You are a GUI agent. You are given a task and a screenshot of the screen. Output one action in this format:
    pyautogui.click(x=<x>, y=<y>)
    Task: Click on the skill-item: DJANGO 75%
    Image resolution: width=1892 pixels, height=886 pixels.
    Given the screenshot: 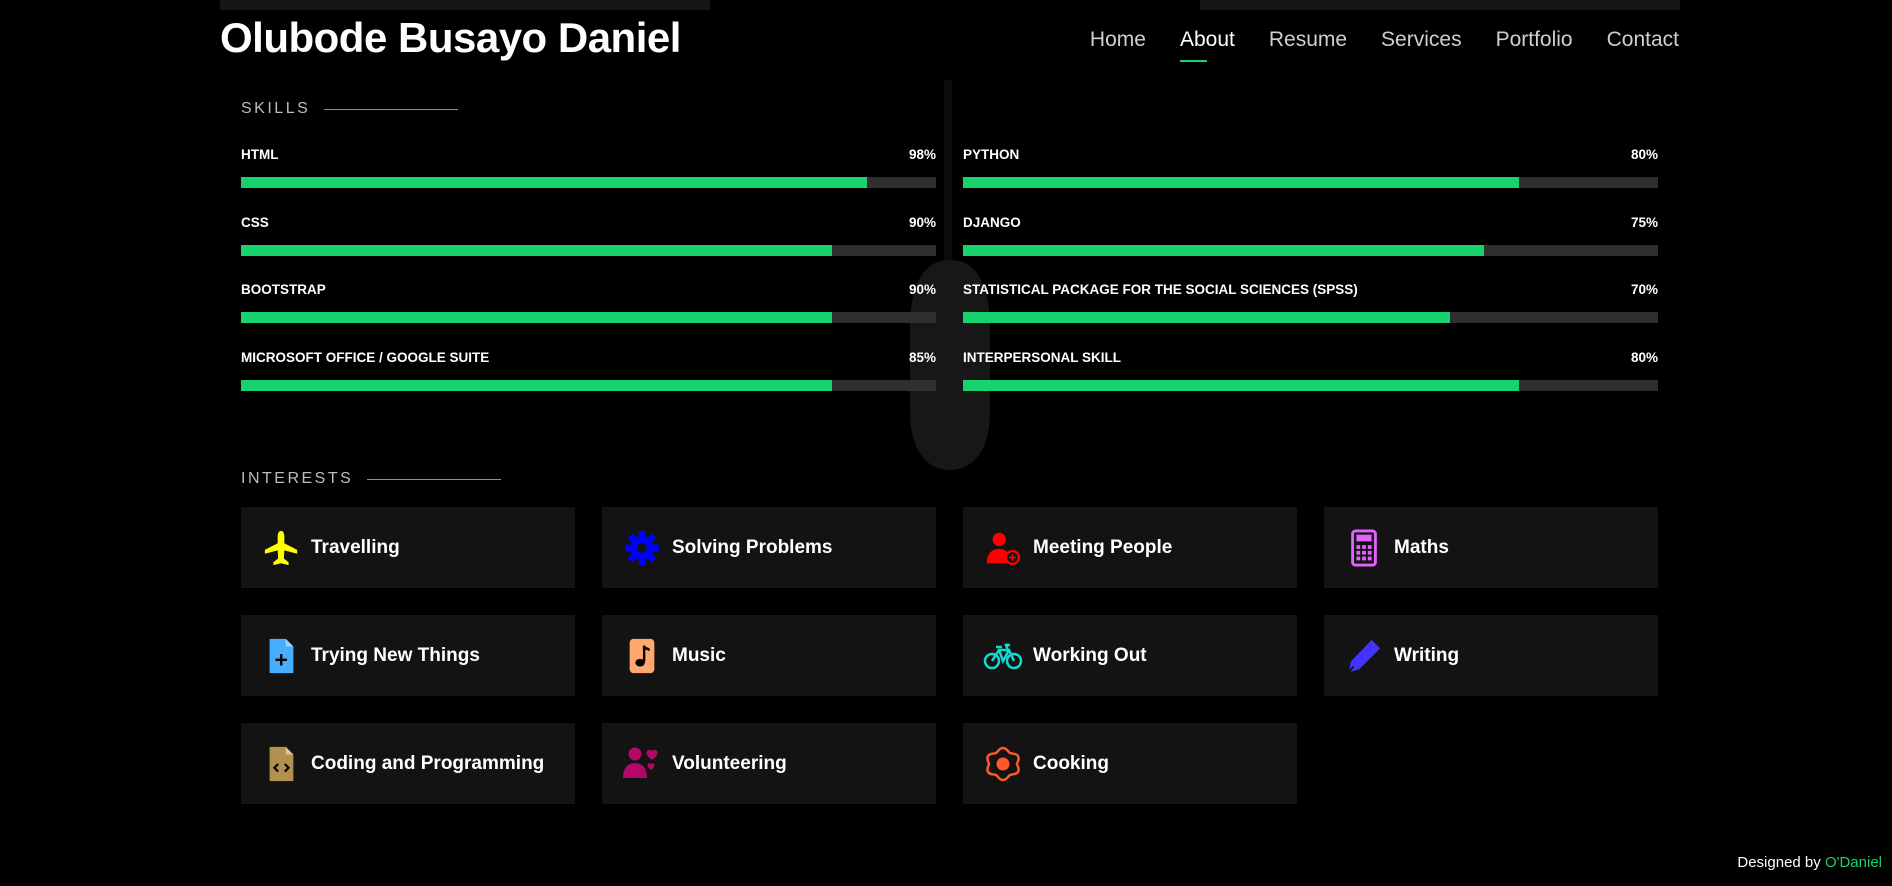 What is the action you would take?
    pyautogui.click(x=1310, y=249)
    